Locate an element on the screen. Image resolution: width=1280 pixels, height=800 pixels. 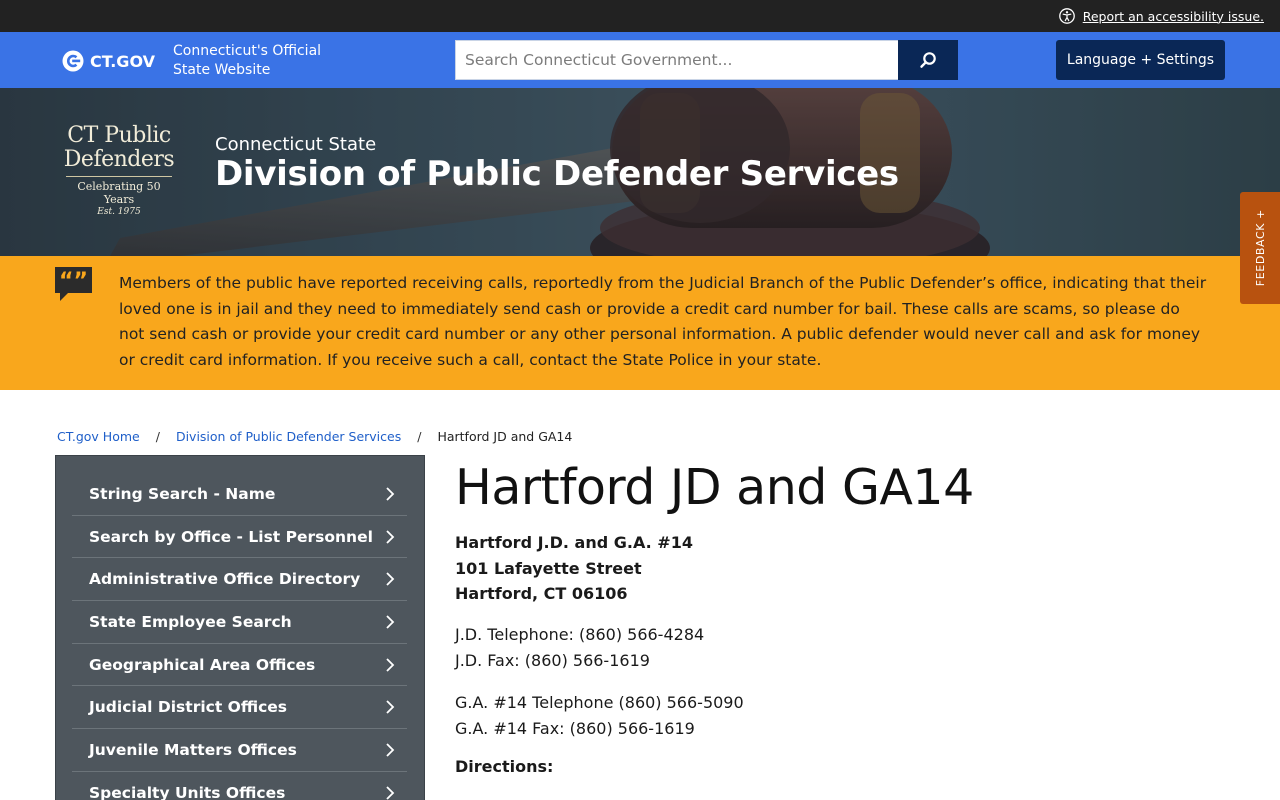
search-bar is located at coordinates (706, 60).